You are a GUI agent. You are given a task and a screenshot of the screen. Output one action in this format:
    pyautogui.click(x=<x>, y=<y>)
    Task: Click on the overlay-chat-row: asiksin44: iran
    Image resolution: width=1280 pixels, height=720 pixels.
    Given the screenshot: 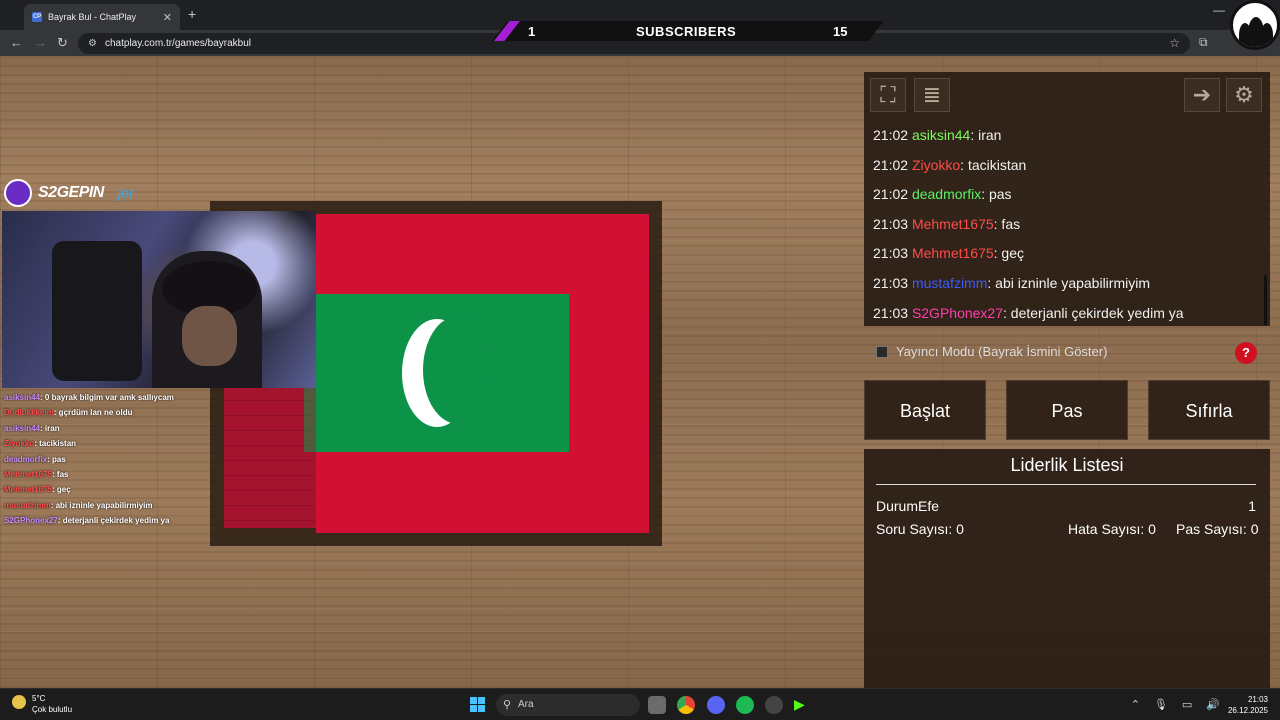 What is the action you would take?
    pyautogui.click(x=114, y=428)
    